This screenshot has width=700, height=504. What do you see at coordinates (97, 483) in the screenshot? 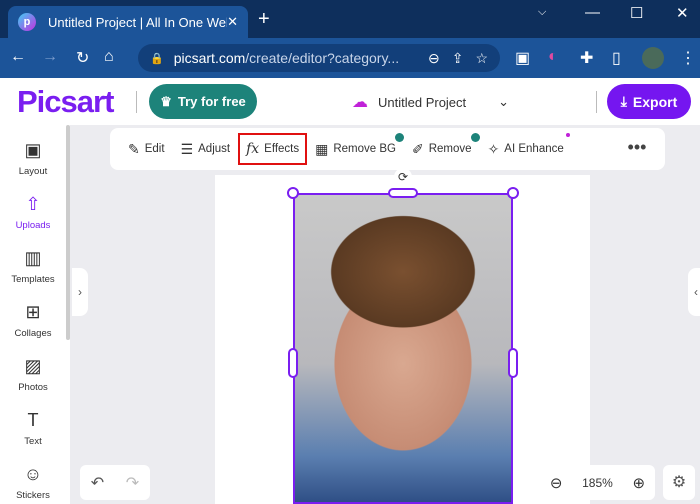
I see `undo-icon: ↶` at bounding box center [97, 483].